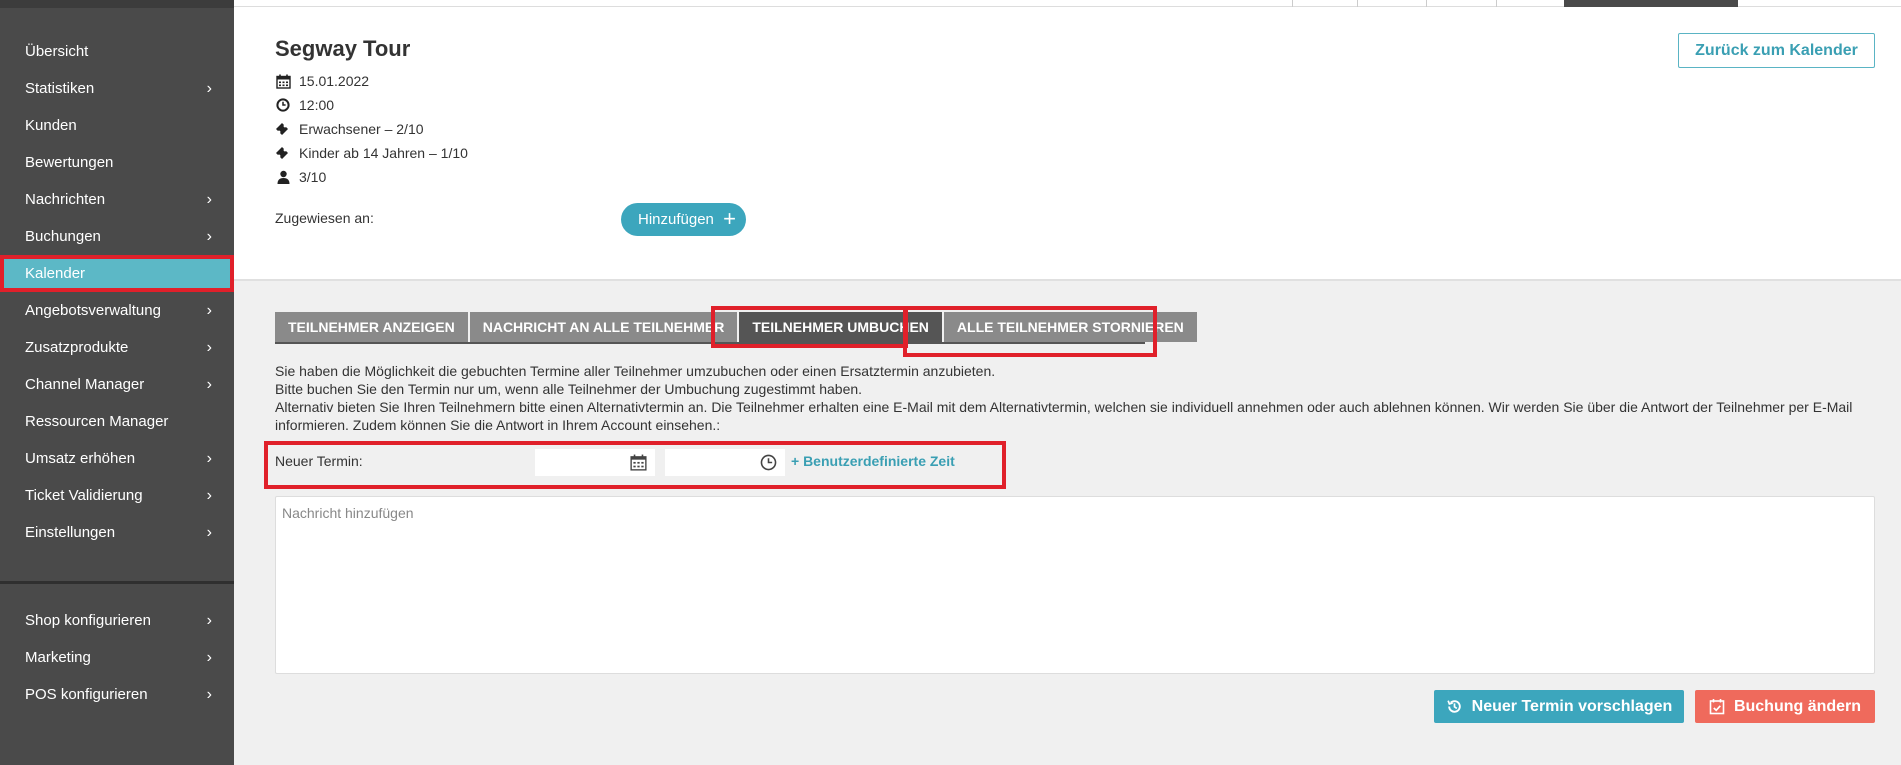  What do you see at coordinates (86, 694) in the screenshot?
I see `sidebar-item-label: POS konfigurieren` at bounding box center [86, 694].